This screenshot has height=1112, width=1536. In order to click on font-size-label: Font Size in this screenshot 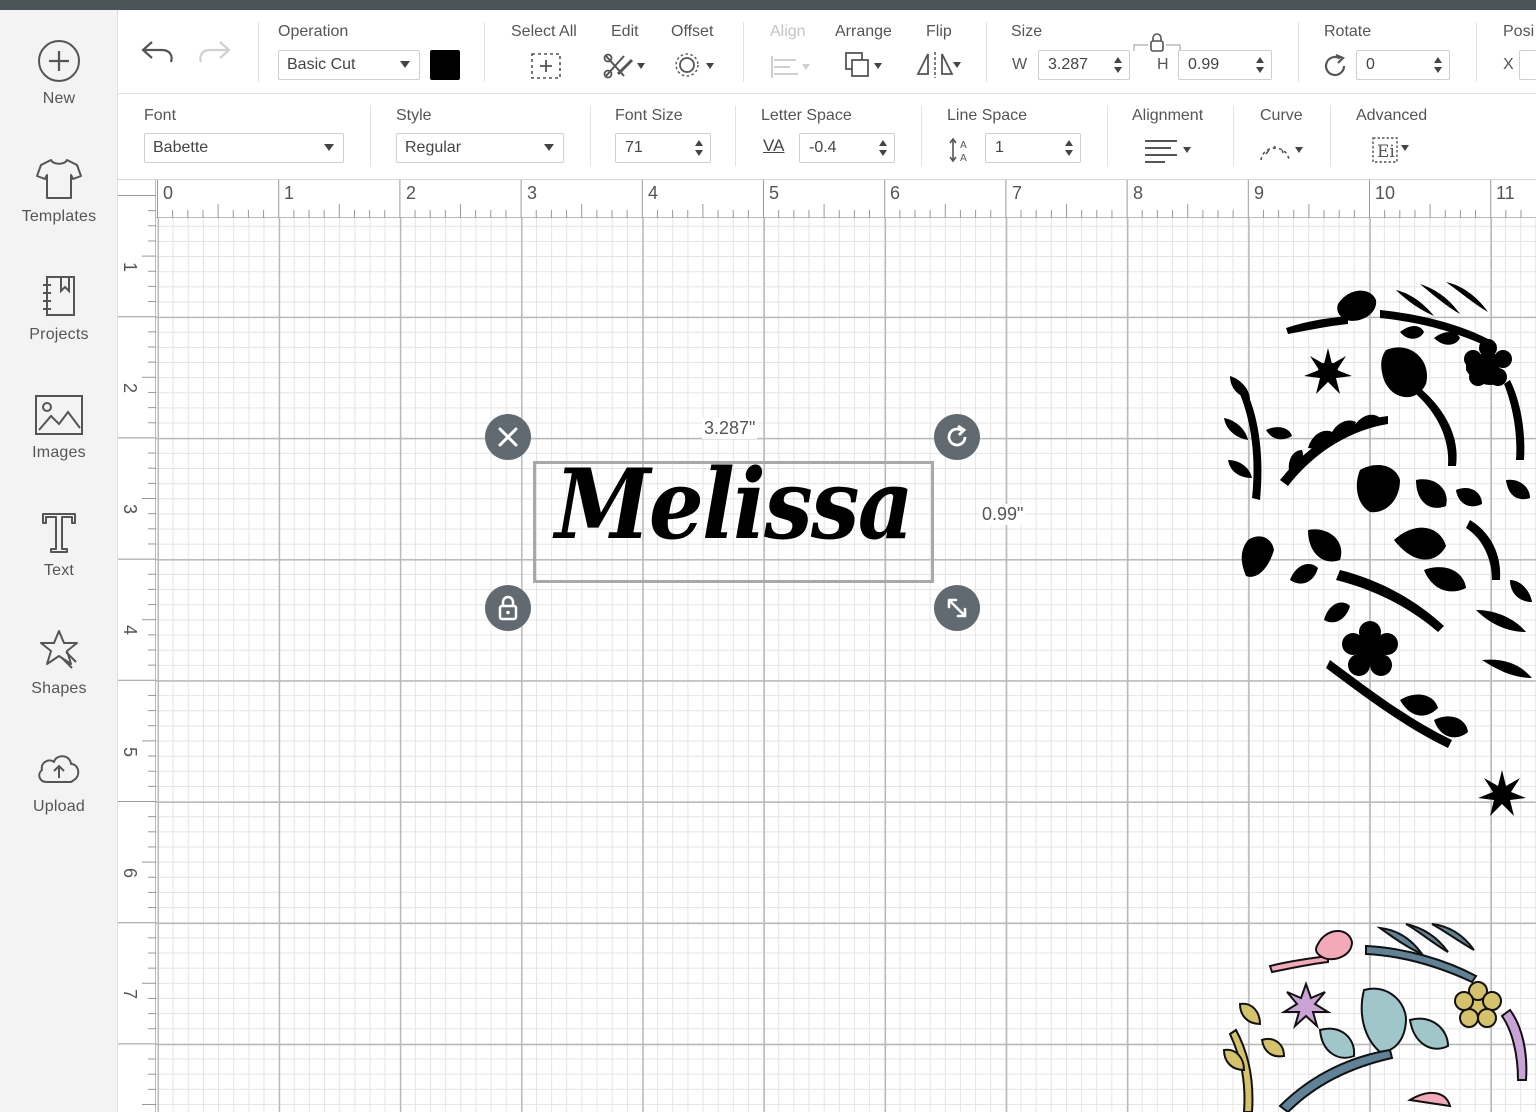, I will do `click(649, 115)`.